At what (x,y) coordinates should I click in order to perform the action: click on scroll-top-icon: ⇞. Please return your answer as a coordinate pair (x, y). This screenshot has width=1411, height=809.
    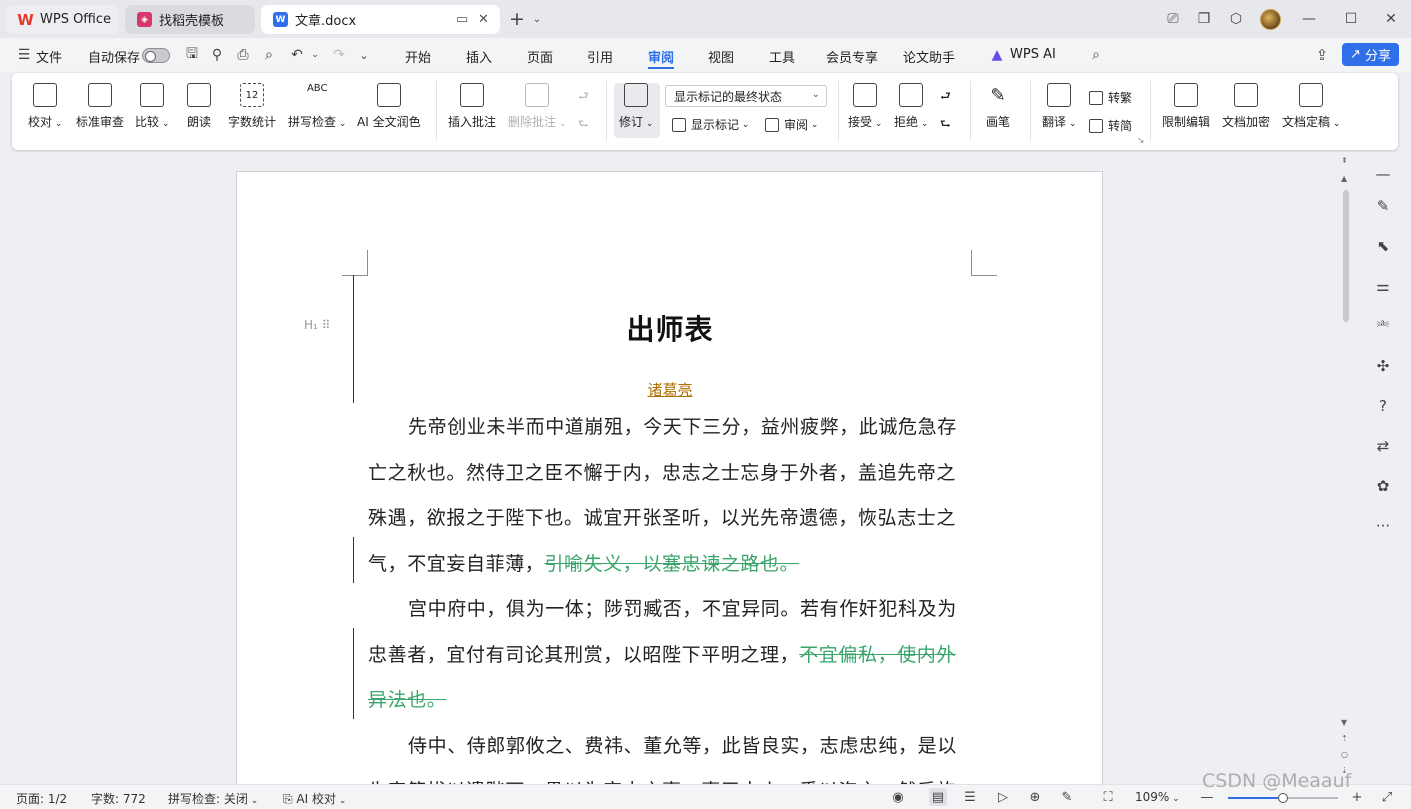
    Looking at the image, I should click on (1344, 160).